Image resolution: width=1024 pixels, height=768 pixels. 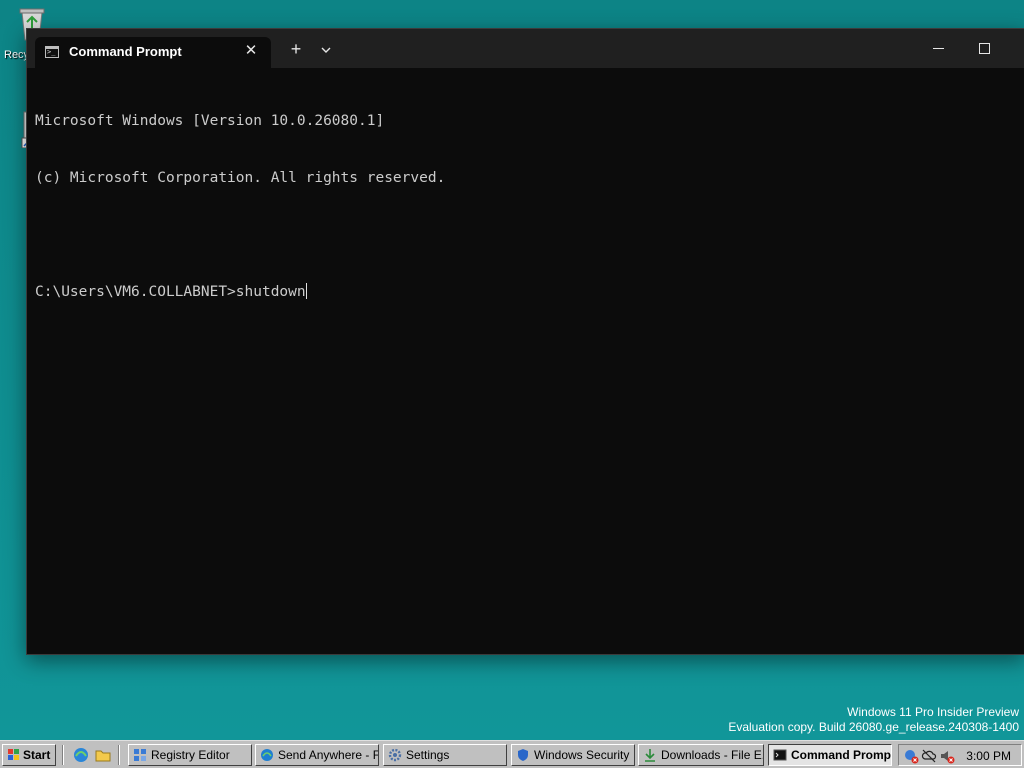 I want to click on taskbar-button-command-prompt: Command Prompt, so click(x=830, y=755).